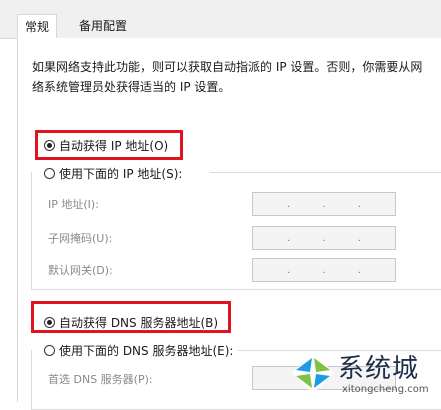 The image size is (441, 410). Describe the element at coordinates (80, 270) in the screenshot. I see `default-gateway-label: 默认网关(D):` at that location.